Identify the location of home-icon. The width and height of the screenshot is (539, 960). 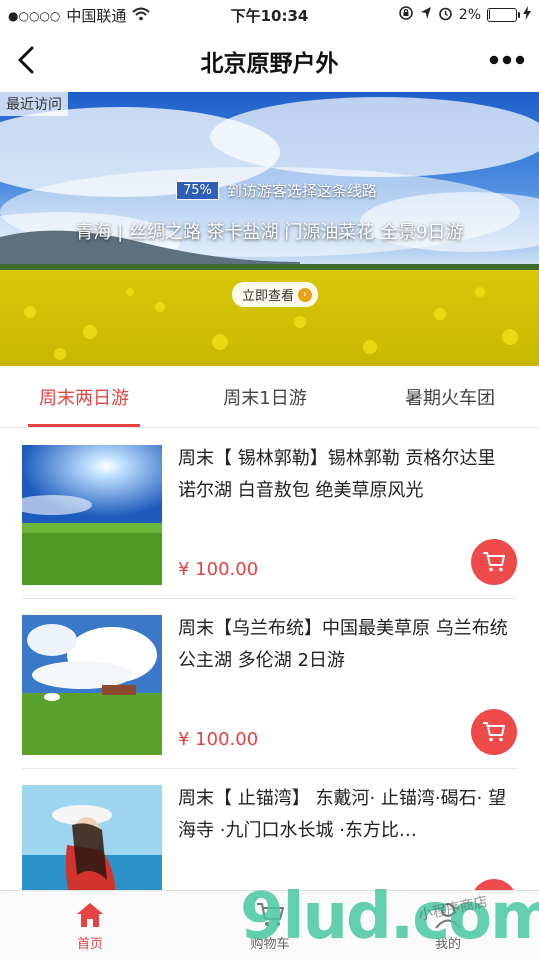
(90, 914).